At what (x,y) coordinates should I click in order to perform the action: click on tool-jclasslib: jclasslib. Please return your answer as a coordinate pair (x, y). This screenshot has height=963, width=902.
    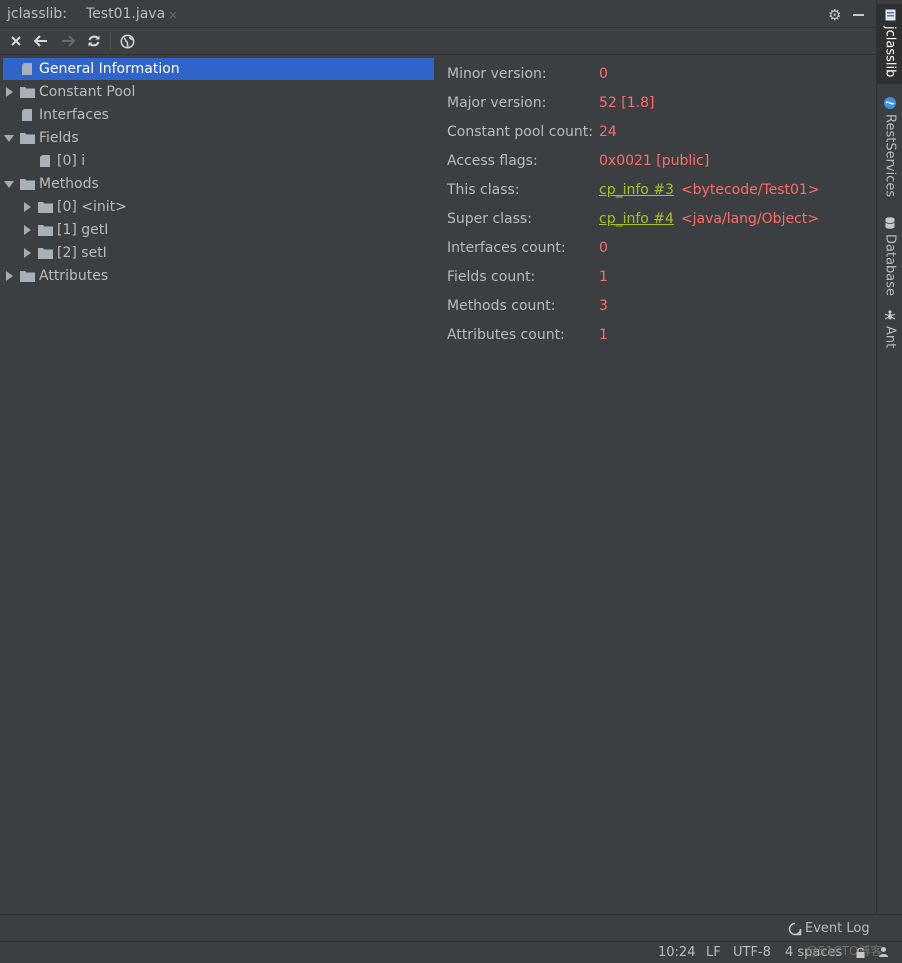
    Looking at the image, I should click on (889, 44).